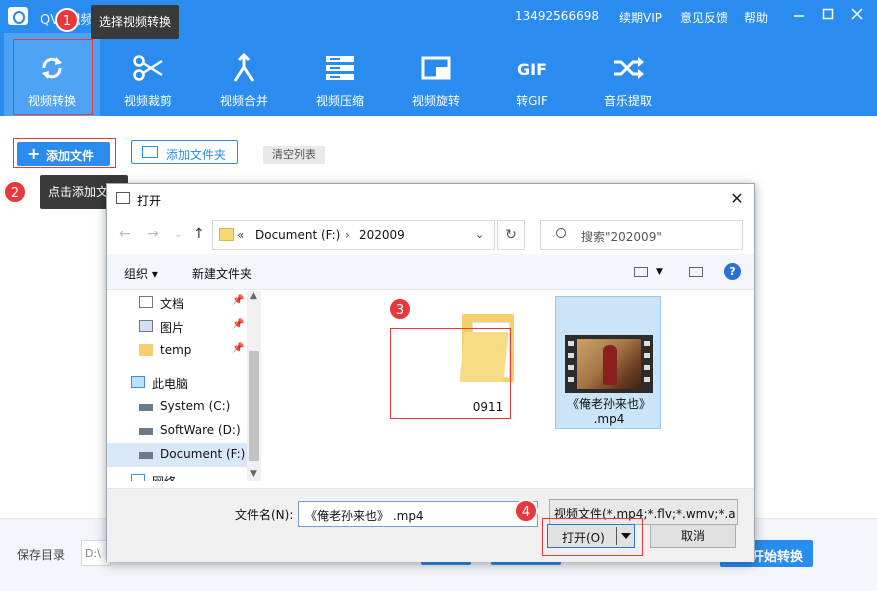  I want to click on step-badge-1: 1, so click(67, 20).